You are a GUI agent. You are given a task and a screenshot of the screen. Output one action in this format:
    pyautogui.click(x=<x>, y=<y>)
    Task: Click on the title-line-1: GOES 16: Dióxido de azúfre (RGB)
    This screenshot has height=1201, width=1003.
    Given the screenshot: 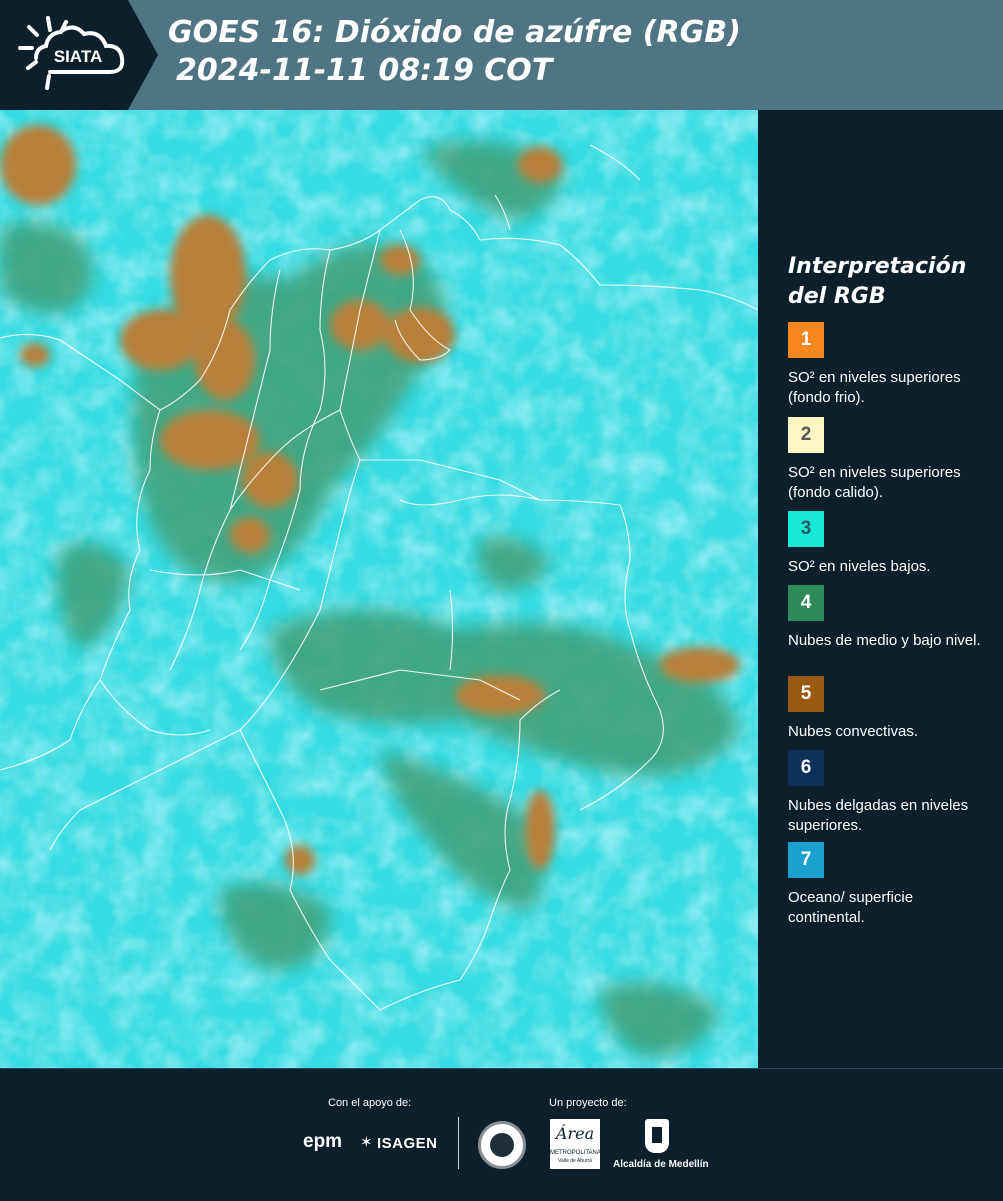 What is the action you would take?
    pyautogui.click(x=454, y=32)
    